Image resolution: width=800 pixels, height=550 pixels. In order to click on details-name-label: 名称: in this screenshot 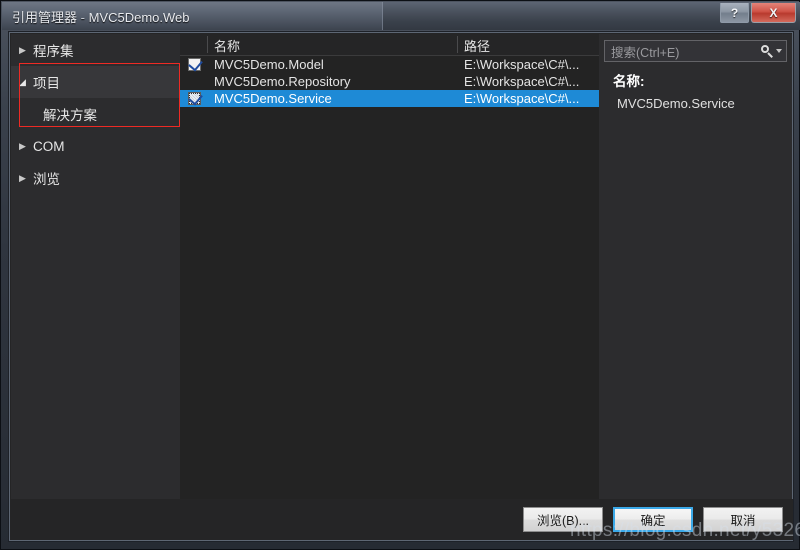, I will do `click(629, 81)`.